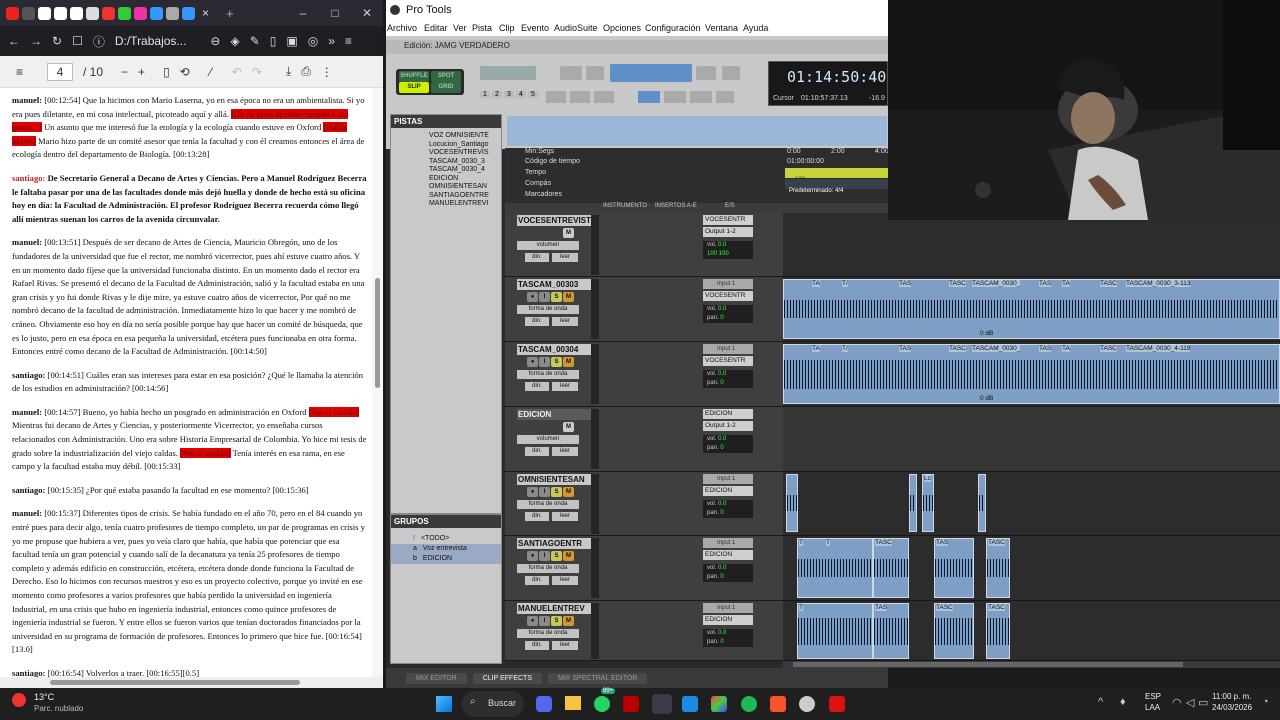 The width and height of the screenshot is (1280, 720). I want to click on track-input: VOCESENTR, so click(728, 220).